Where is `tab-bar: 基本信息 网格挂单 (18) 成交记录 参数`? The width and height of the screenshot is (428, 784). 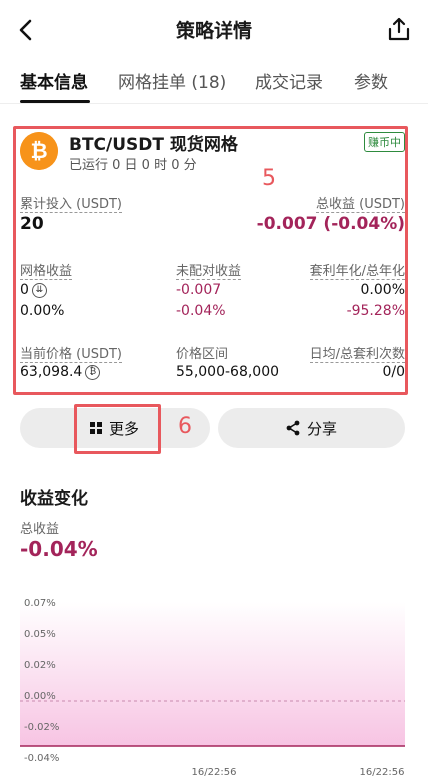 tab-bar: 基本信息 网格挂单 (18) 成交记录 参数 is located at coordinates (214, 82).